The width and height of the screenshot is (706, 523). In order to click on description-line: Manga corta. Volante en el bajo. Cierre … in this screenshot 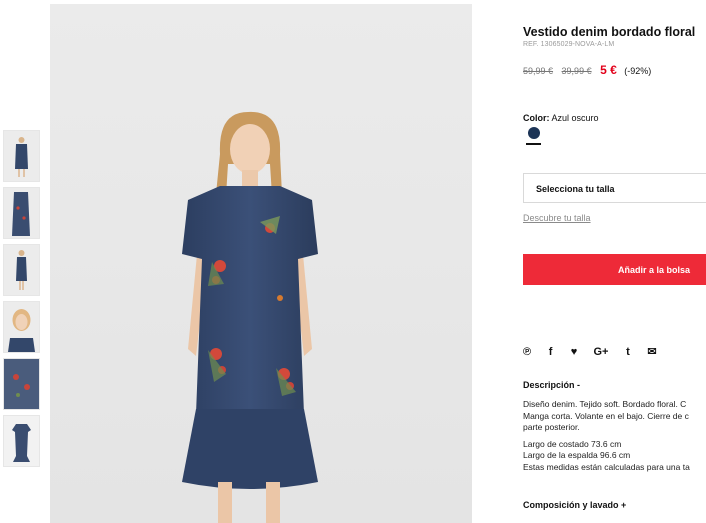, I will do `click(606, 415)`.